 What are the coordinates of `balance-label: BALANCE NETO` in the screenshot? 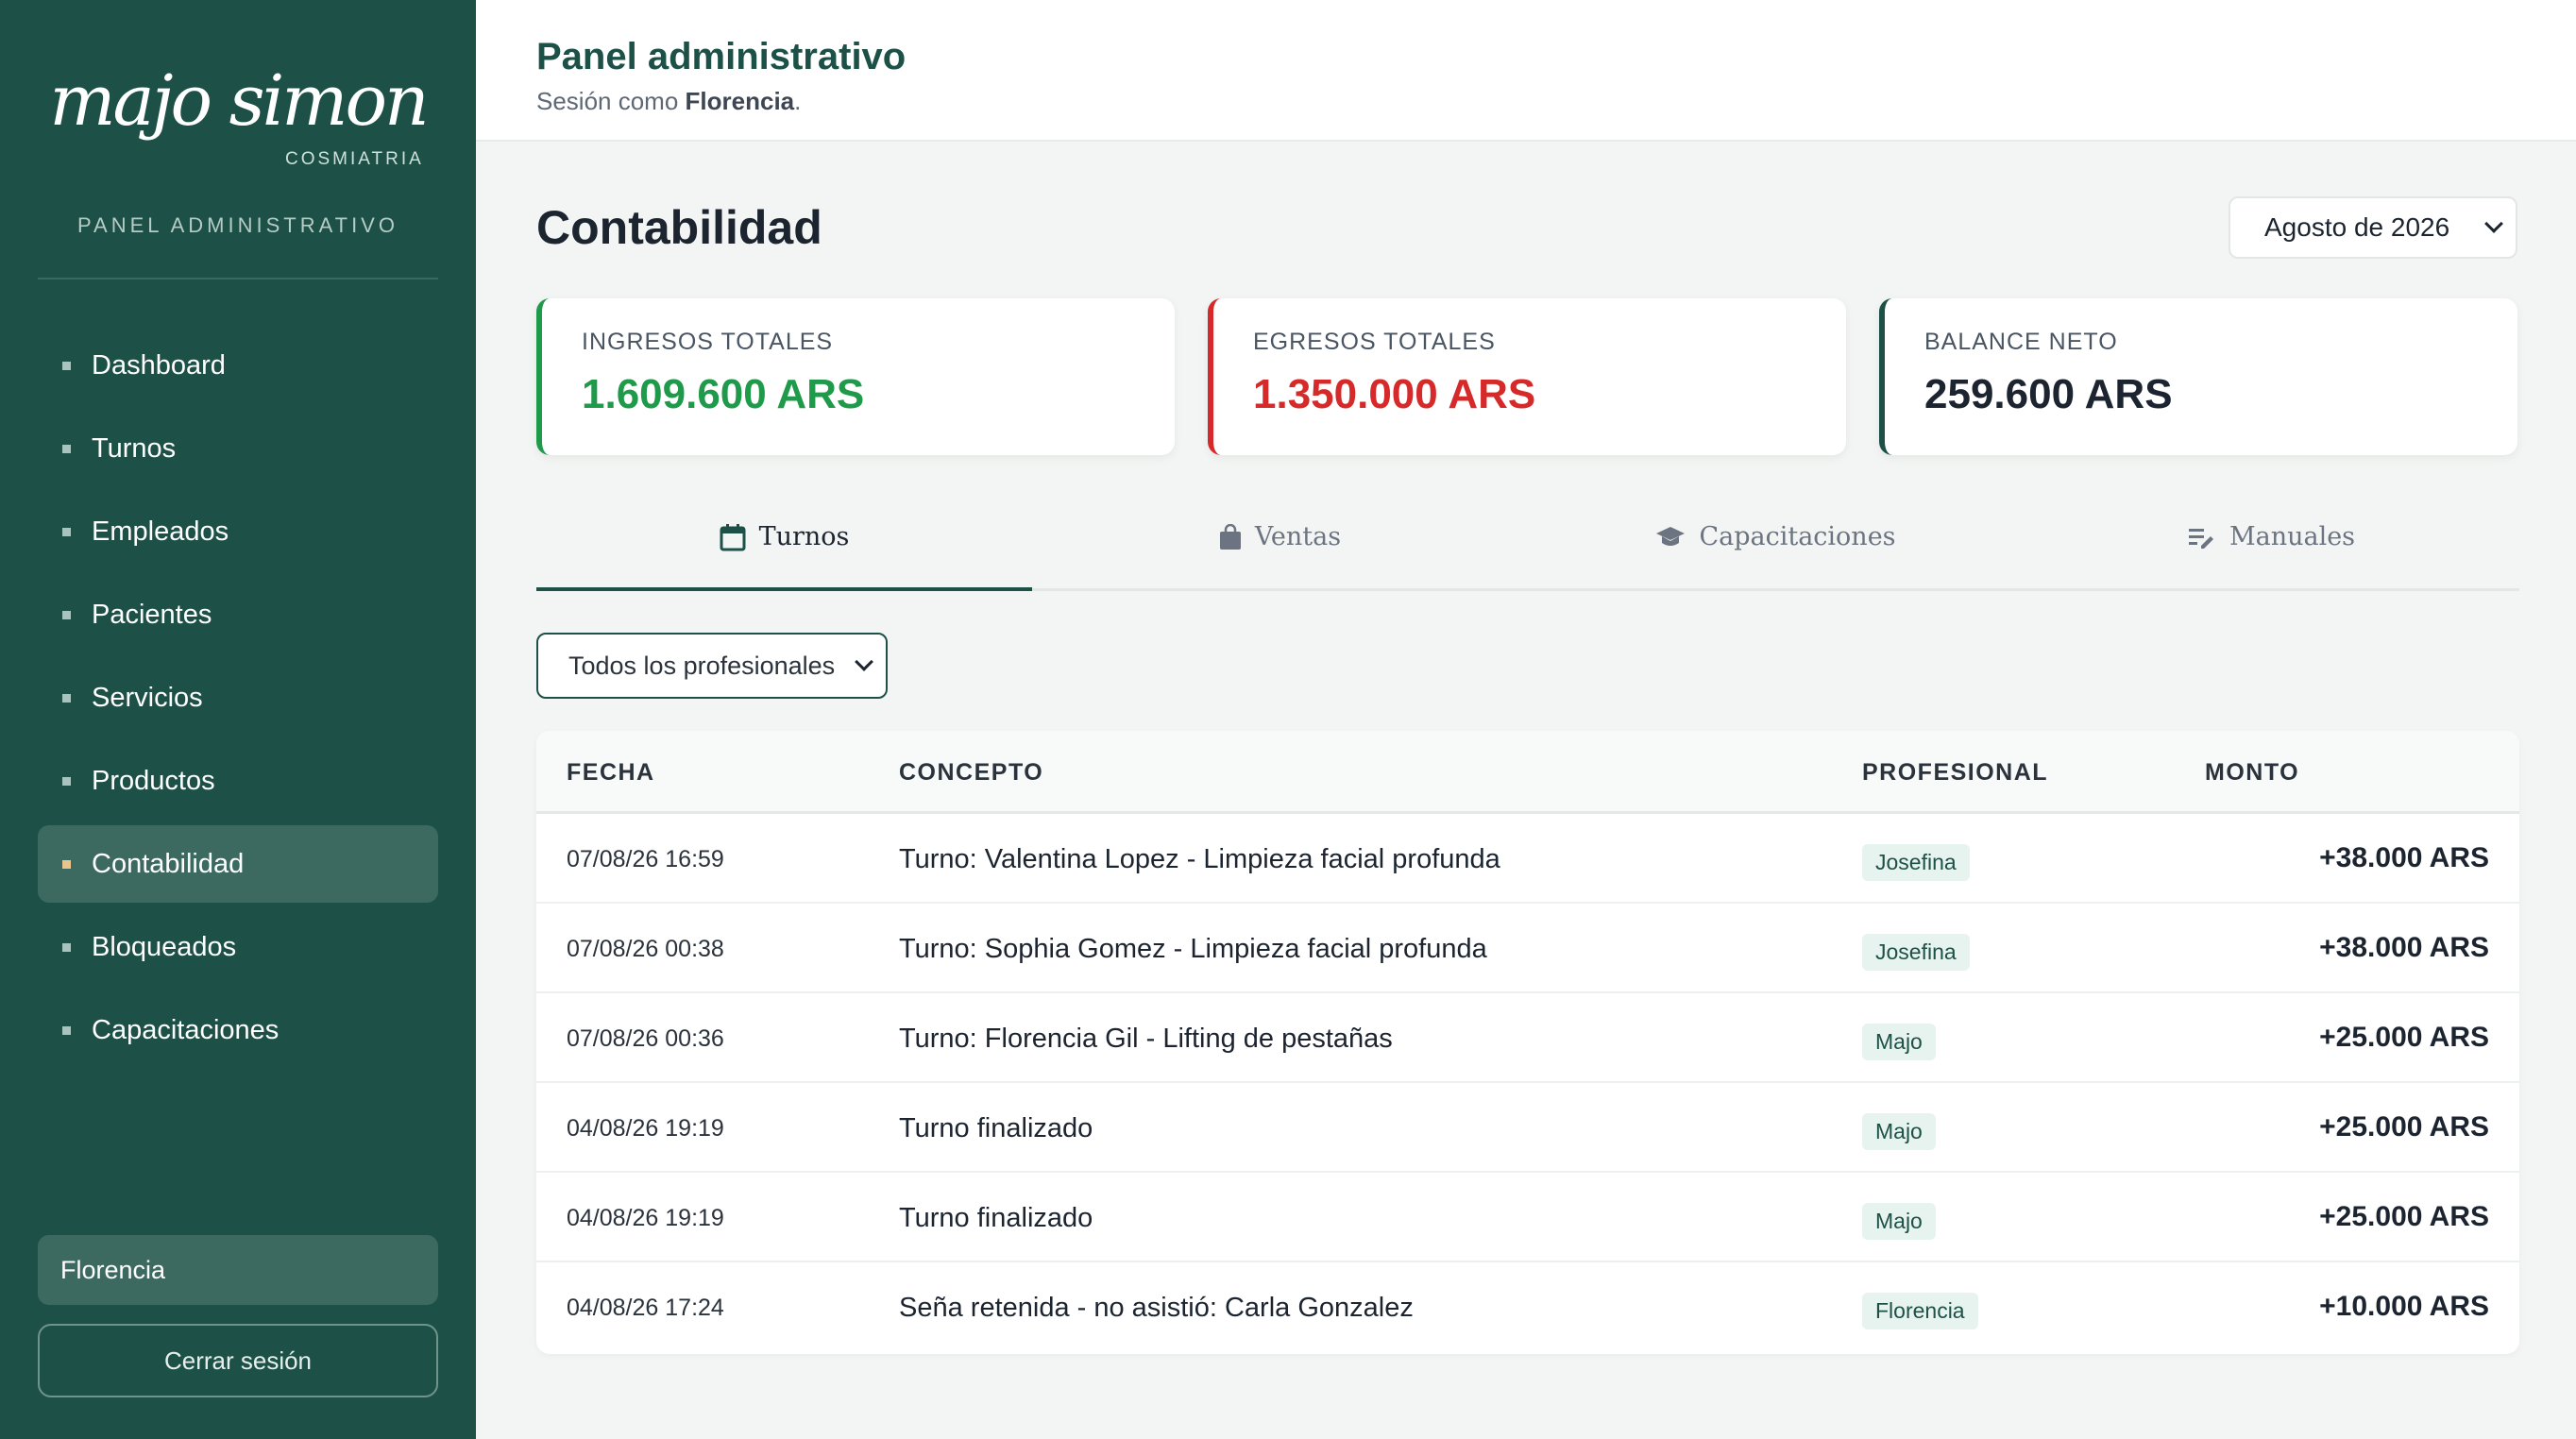 It's located at (2021, 342).